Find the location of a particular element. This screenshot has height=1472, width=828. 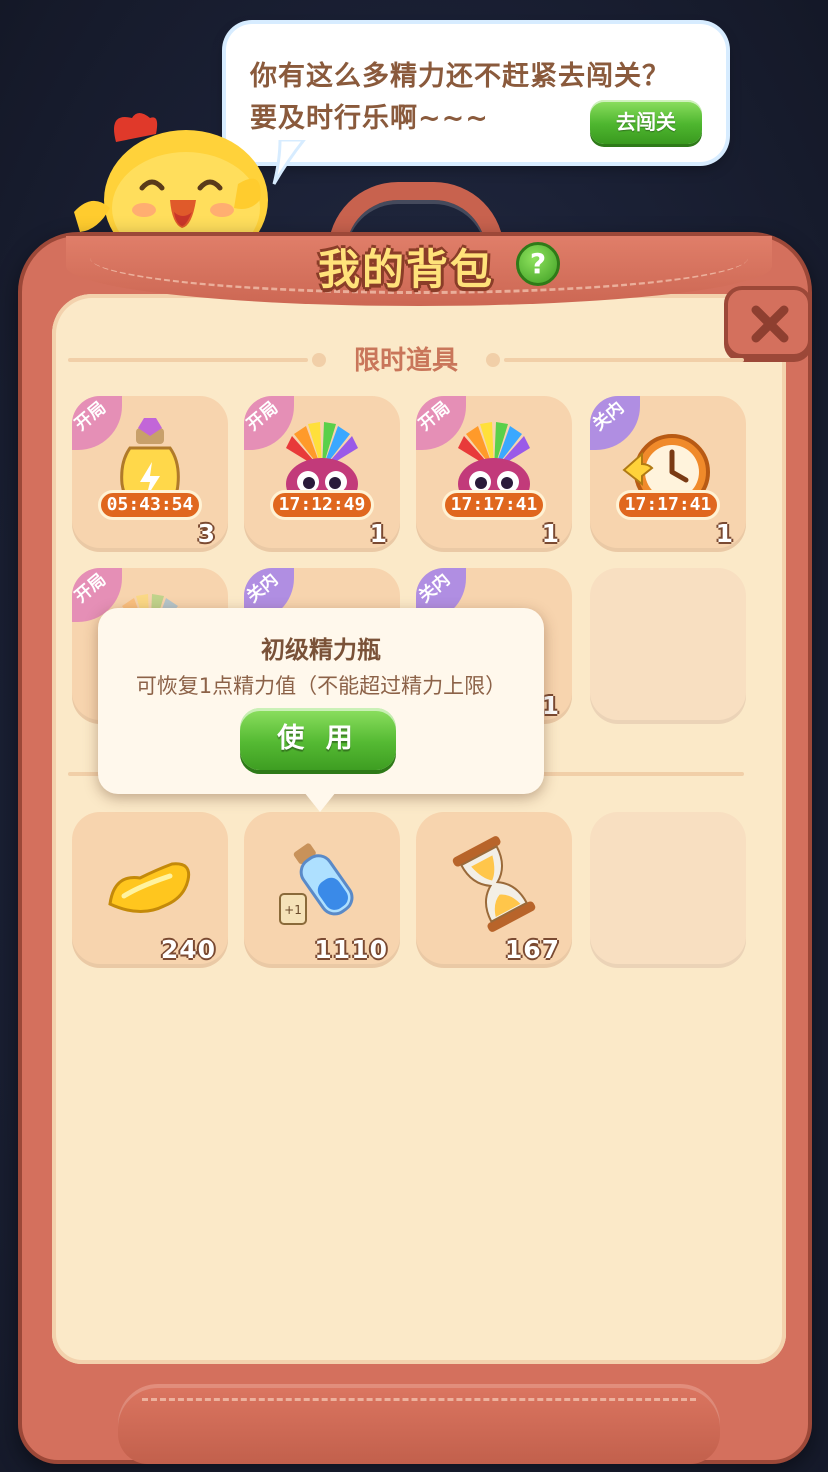

item-count: 240 is located at coordinates (188, 949).